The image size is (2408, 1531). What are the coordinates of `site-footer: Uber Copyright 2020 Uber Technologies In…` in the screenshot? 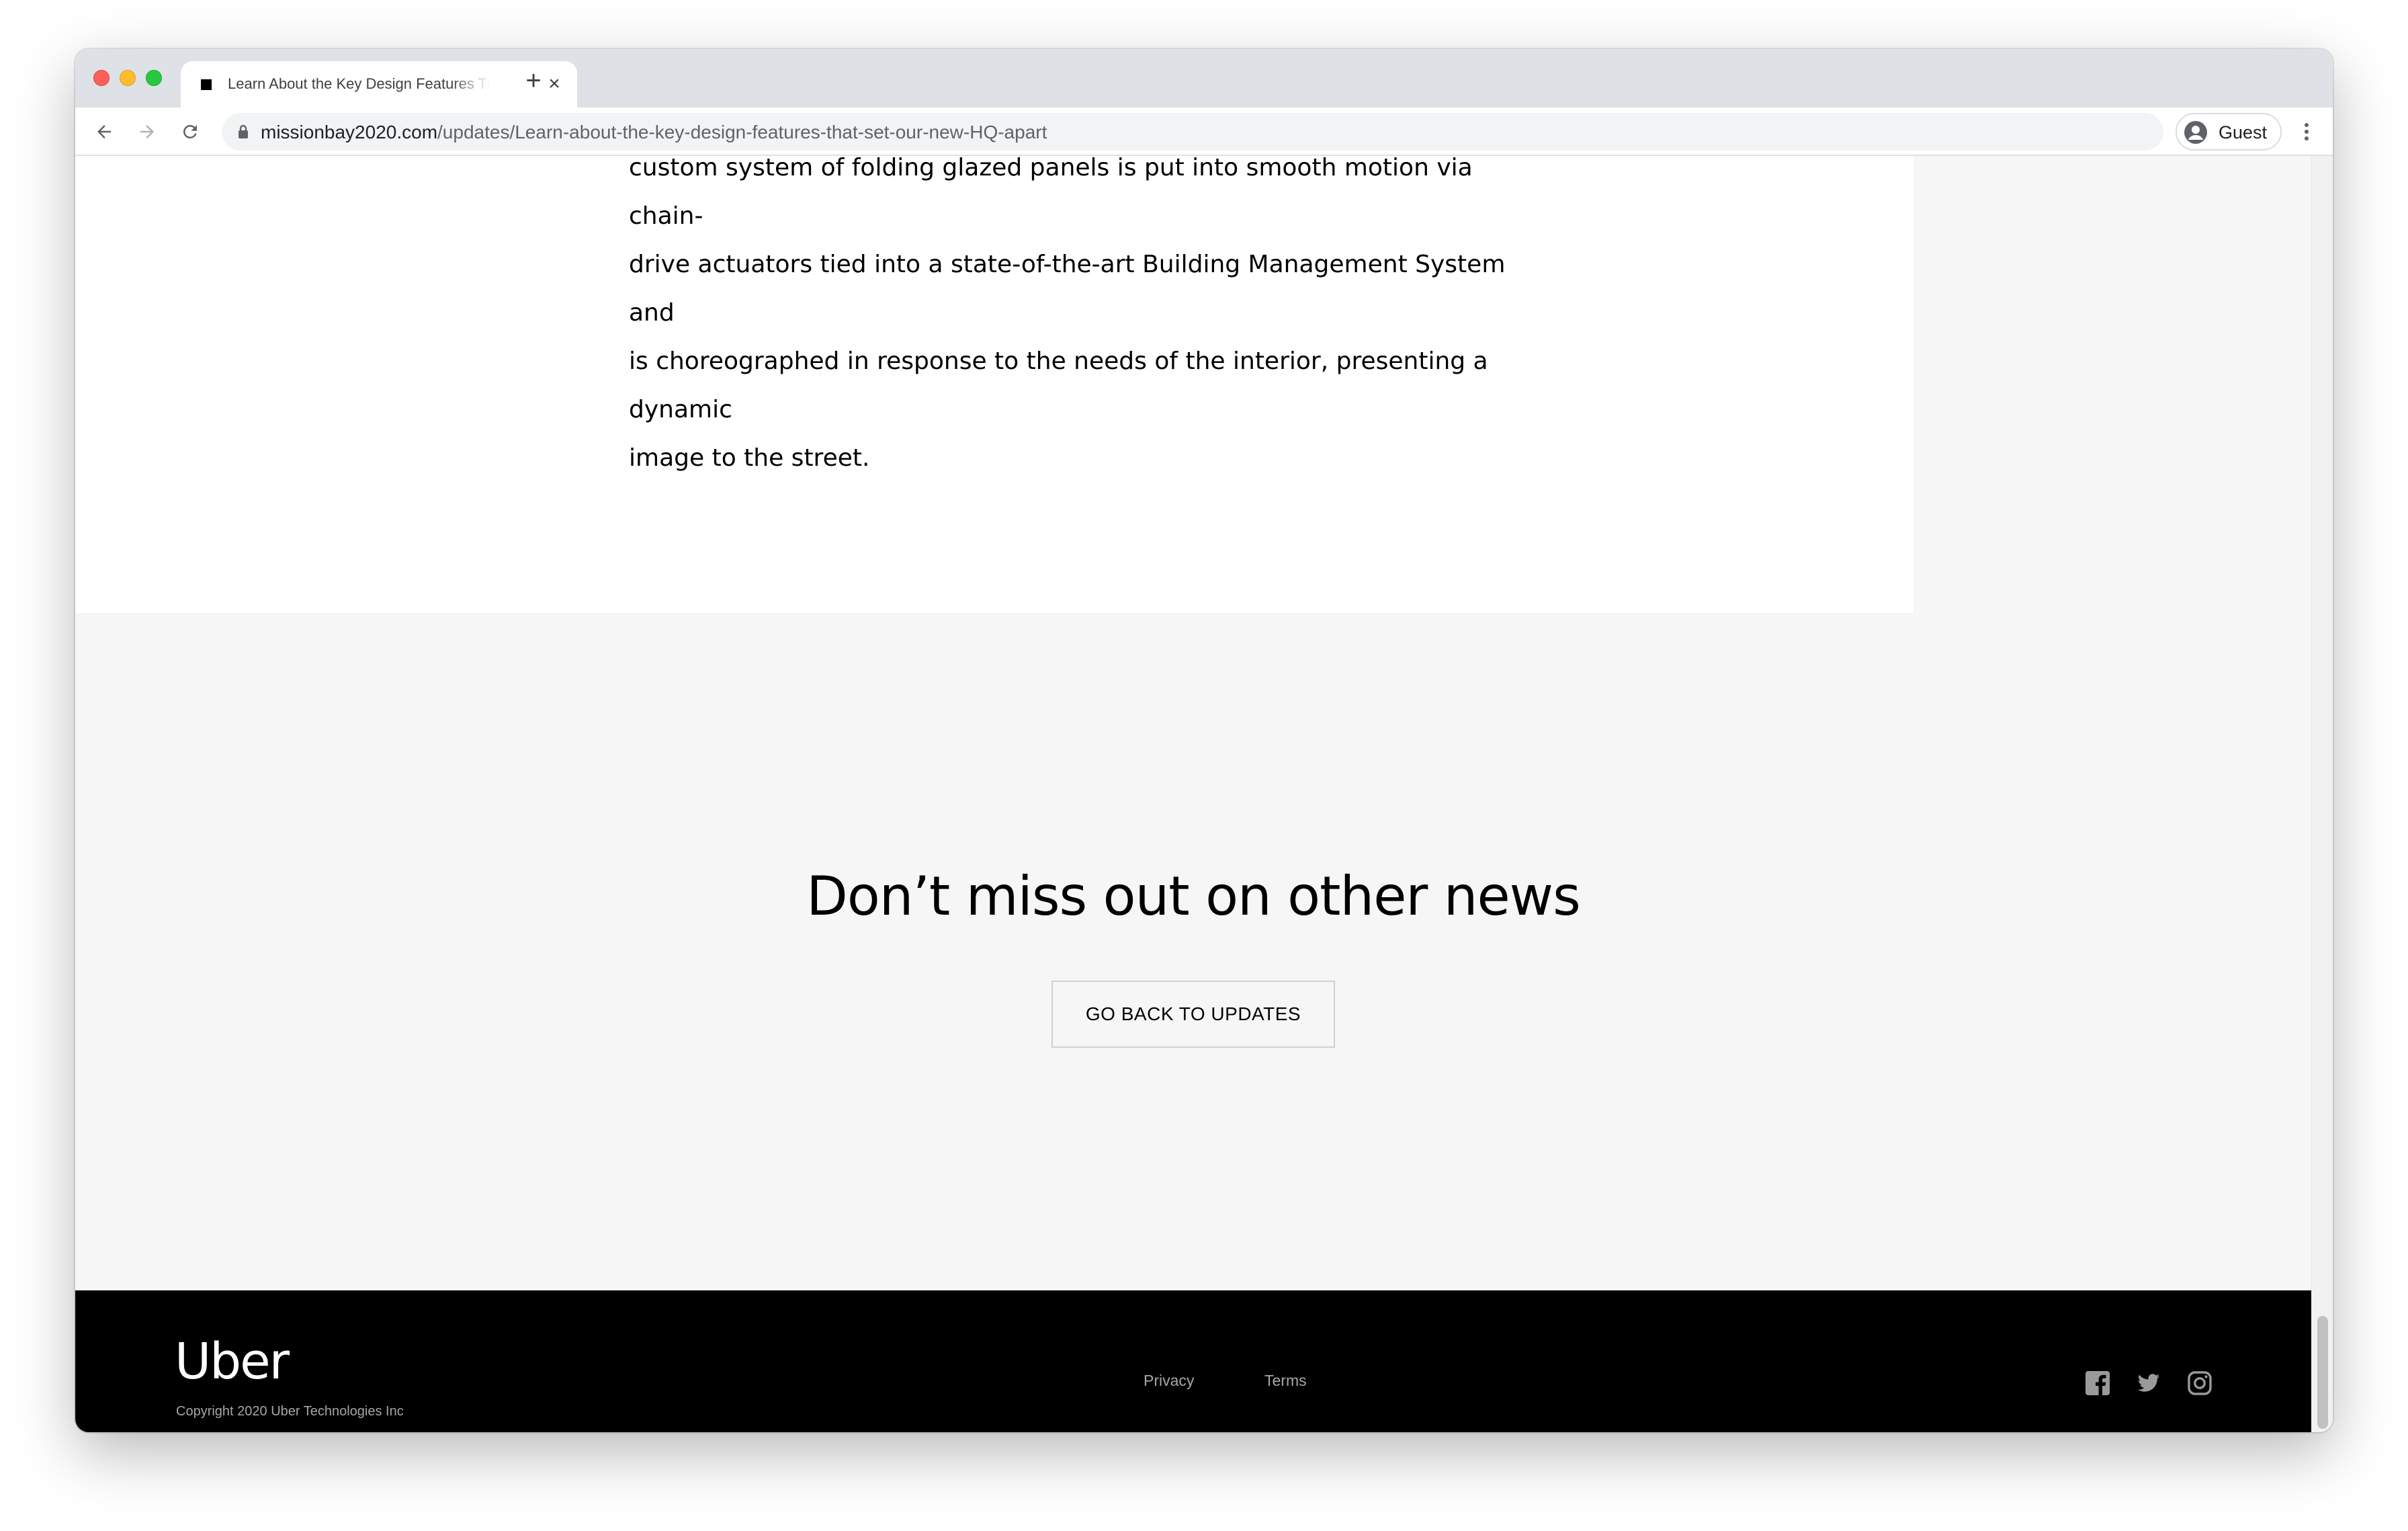 It's located at (1193, 1361).